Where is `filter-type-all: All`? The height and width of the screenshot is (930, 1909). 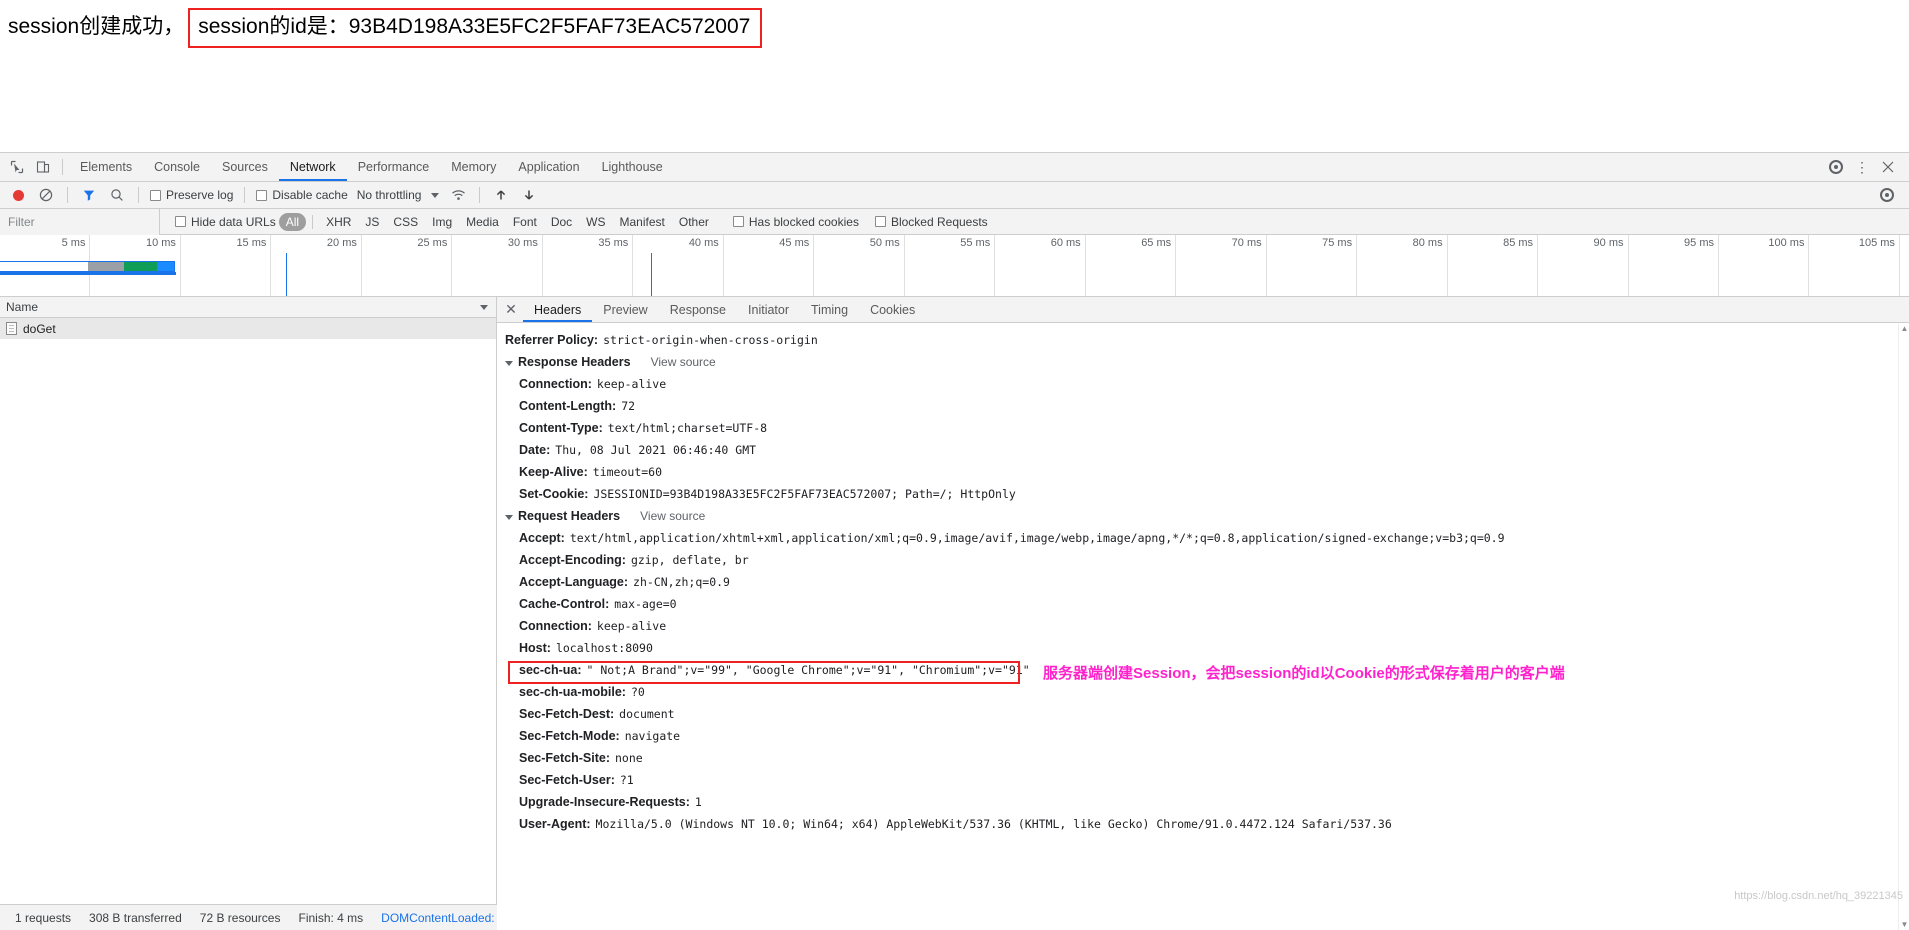
filter-type-all: All is located at coordinates (292, 221).